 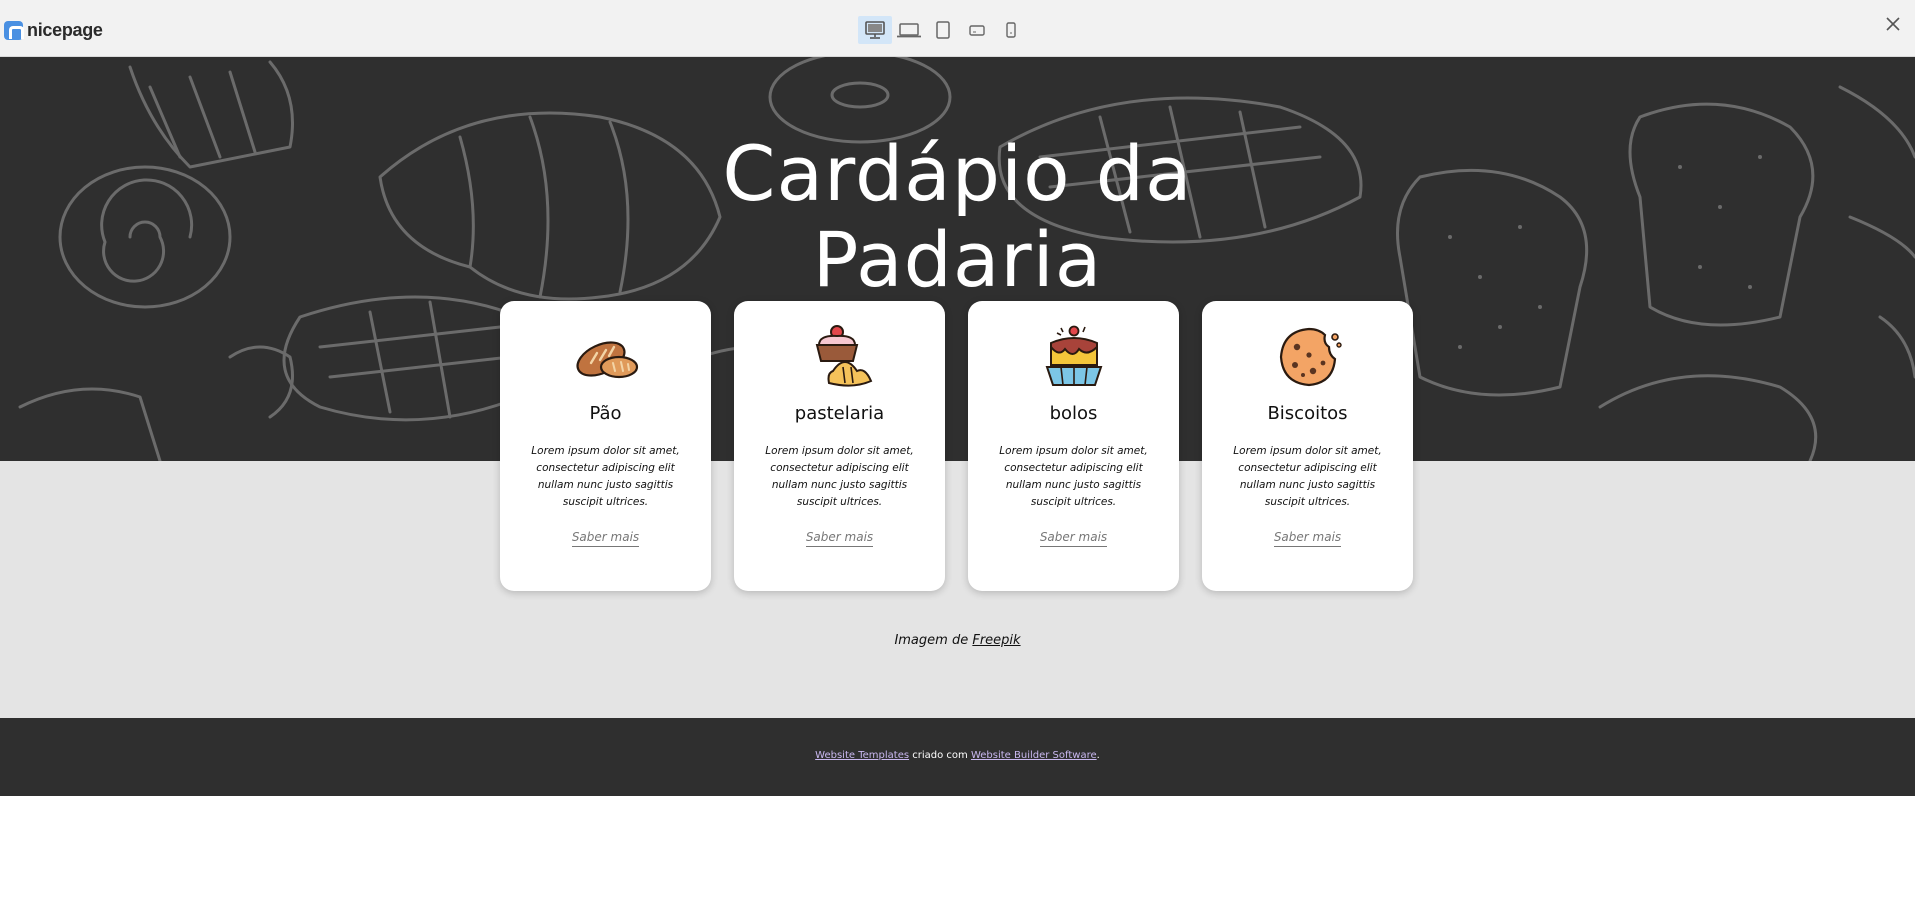 I want to click on logo-text: nicepage, so click(x=65, y=30).